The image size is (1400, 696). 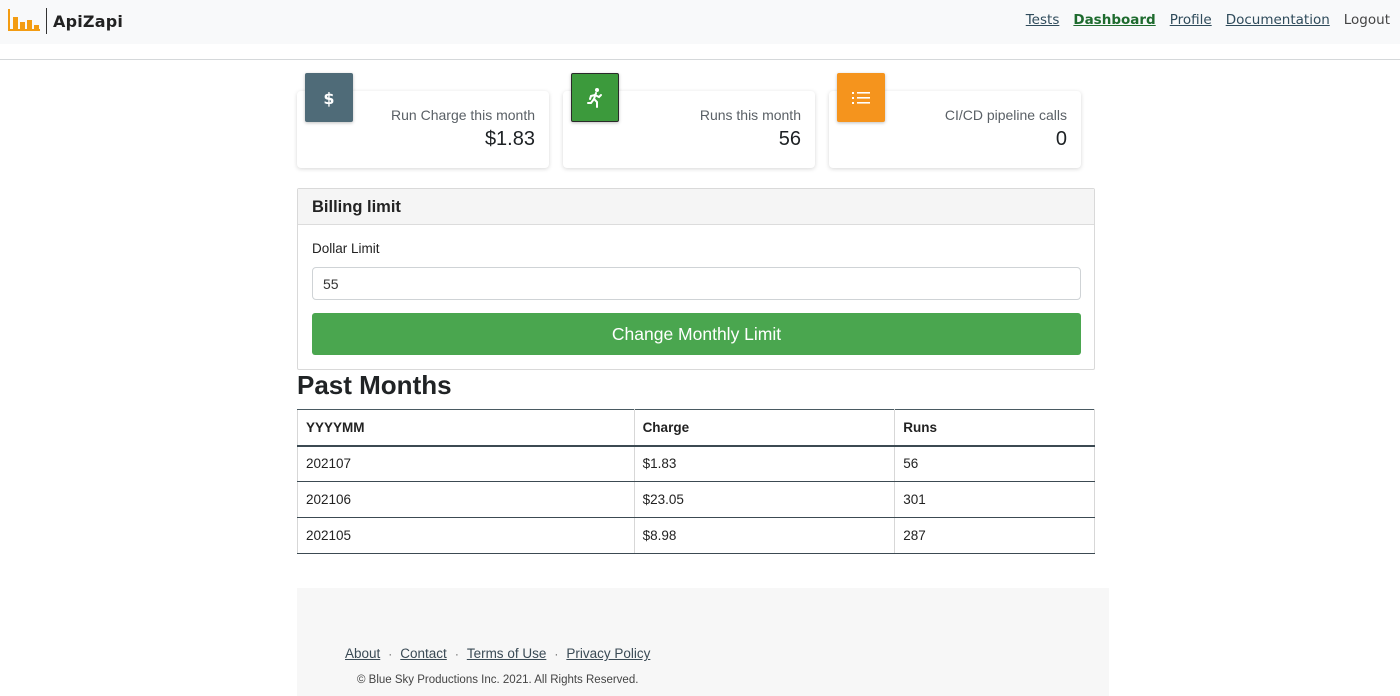 I want to click on footer-link-terms: Terms of Use, so click(x=507, y=653).